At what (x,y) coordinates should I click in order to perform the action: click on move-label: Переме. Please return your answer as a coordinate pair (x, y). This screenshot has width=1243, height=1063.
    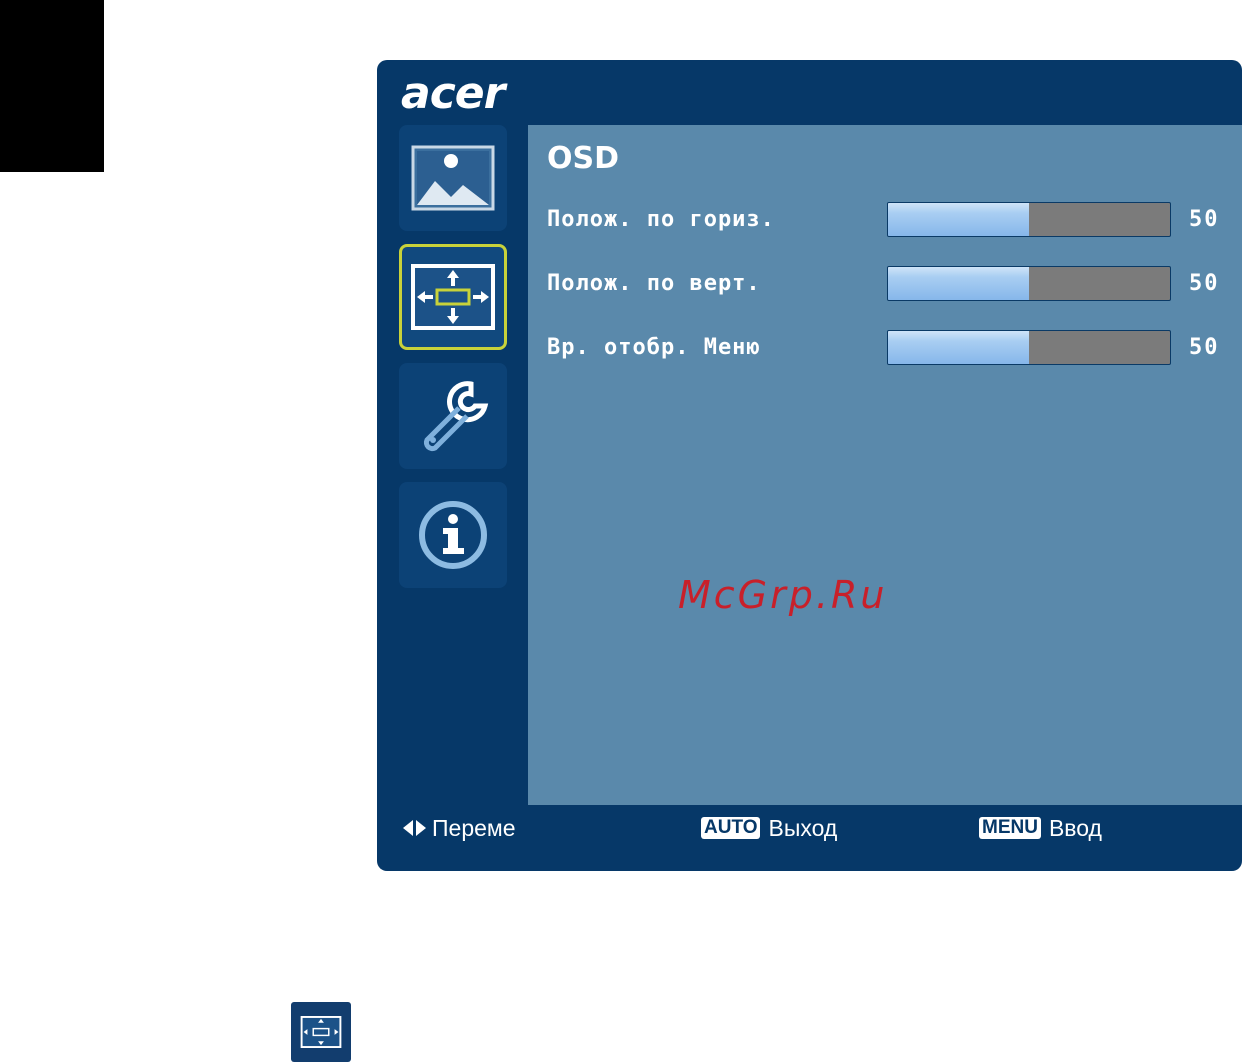
    Looking at the image, I should click on (474, 827).